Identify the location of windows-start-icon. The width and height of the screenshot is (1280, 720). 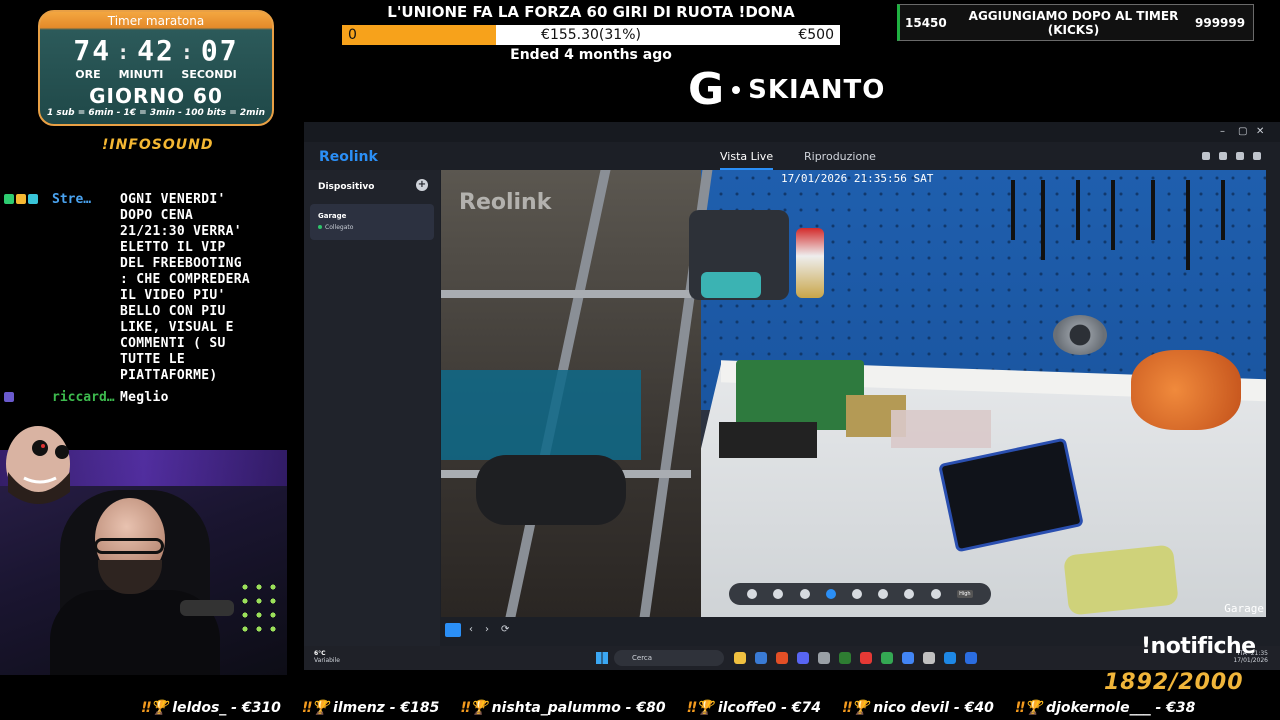
(602, 658).